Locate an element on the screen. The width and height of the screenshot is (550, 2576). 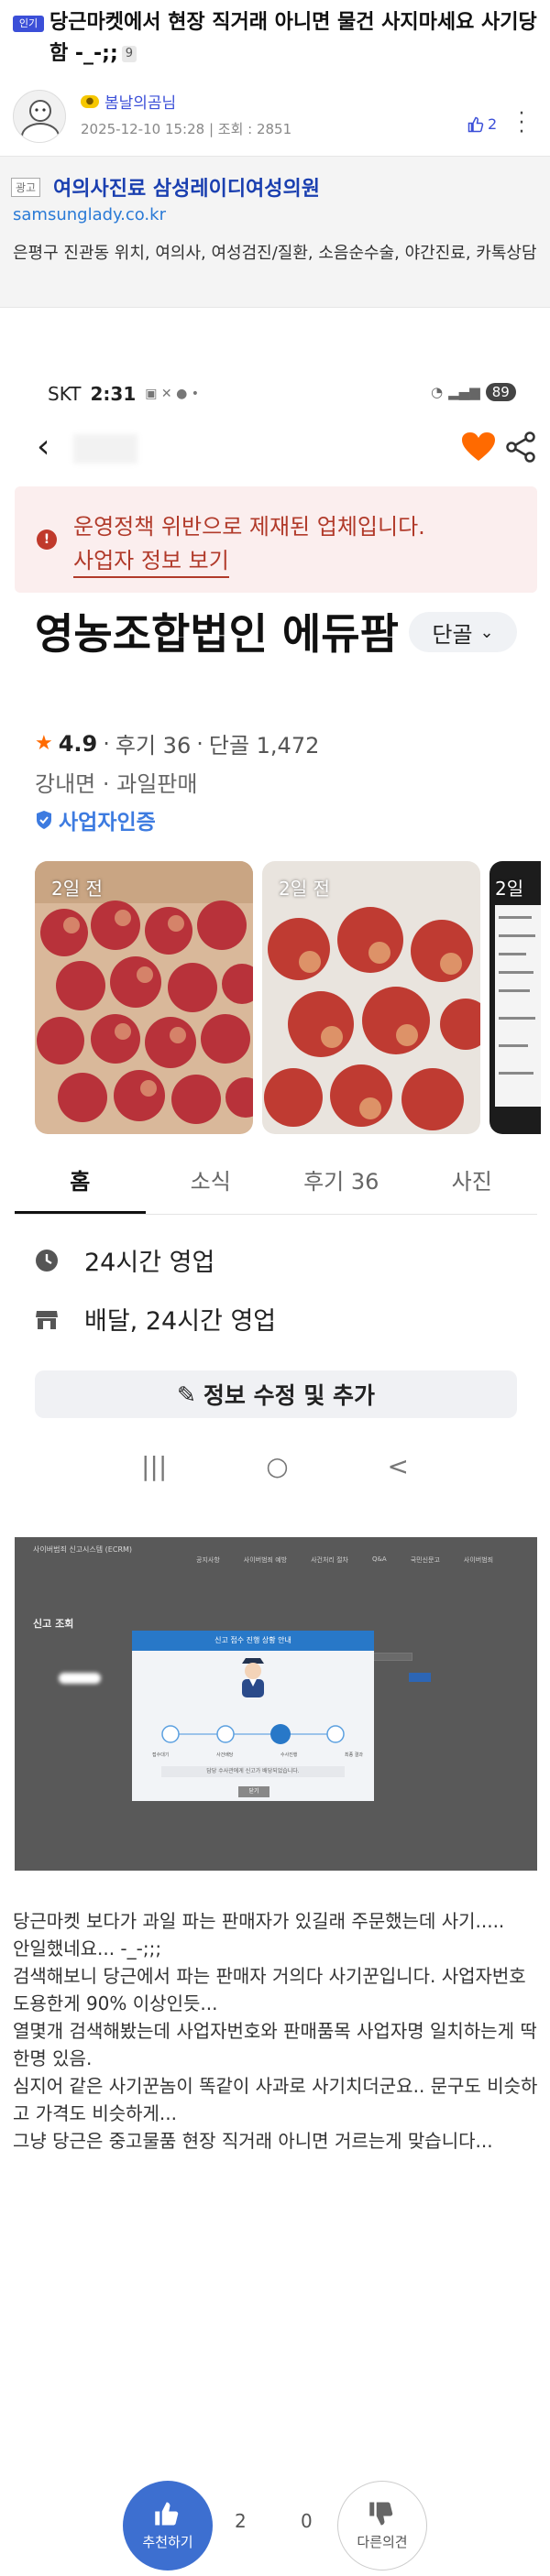
edit-info-label: 정보 수정 및 추가 is located at coordinates (289, 1396).